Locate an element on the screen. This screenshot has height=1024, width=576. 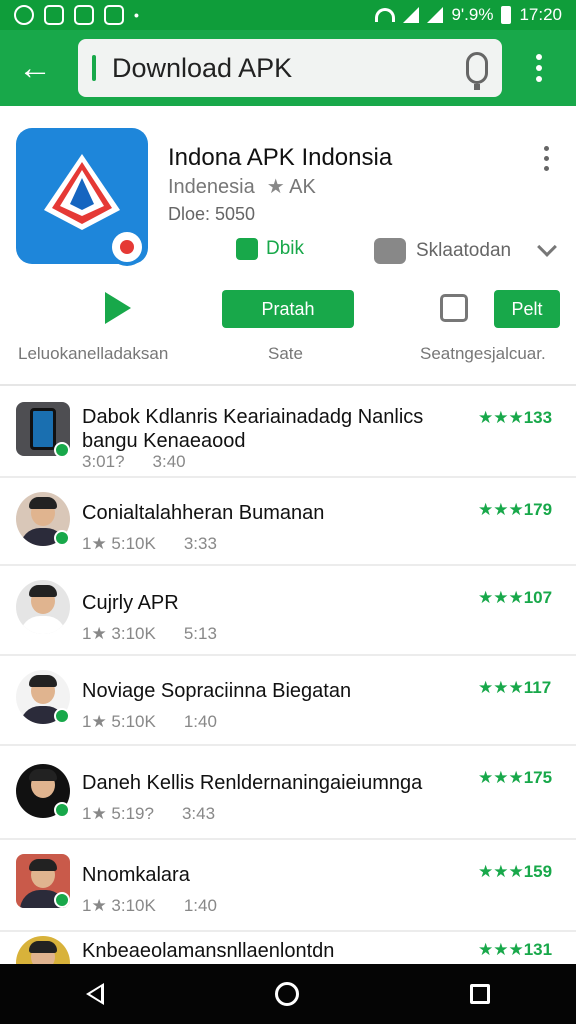
list-item: Cujrly APR 1★ 3:10K 5:13 ★★★107 is located at coordinates (288, 611).